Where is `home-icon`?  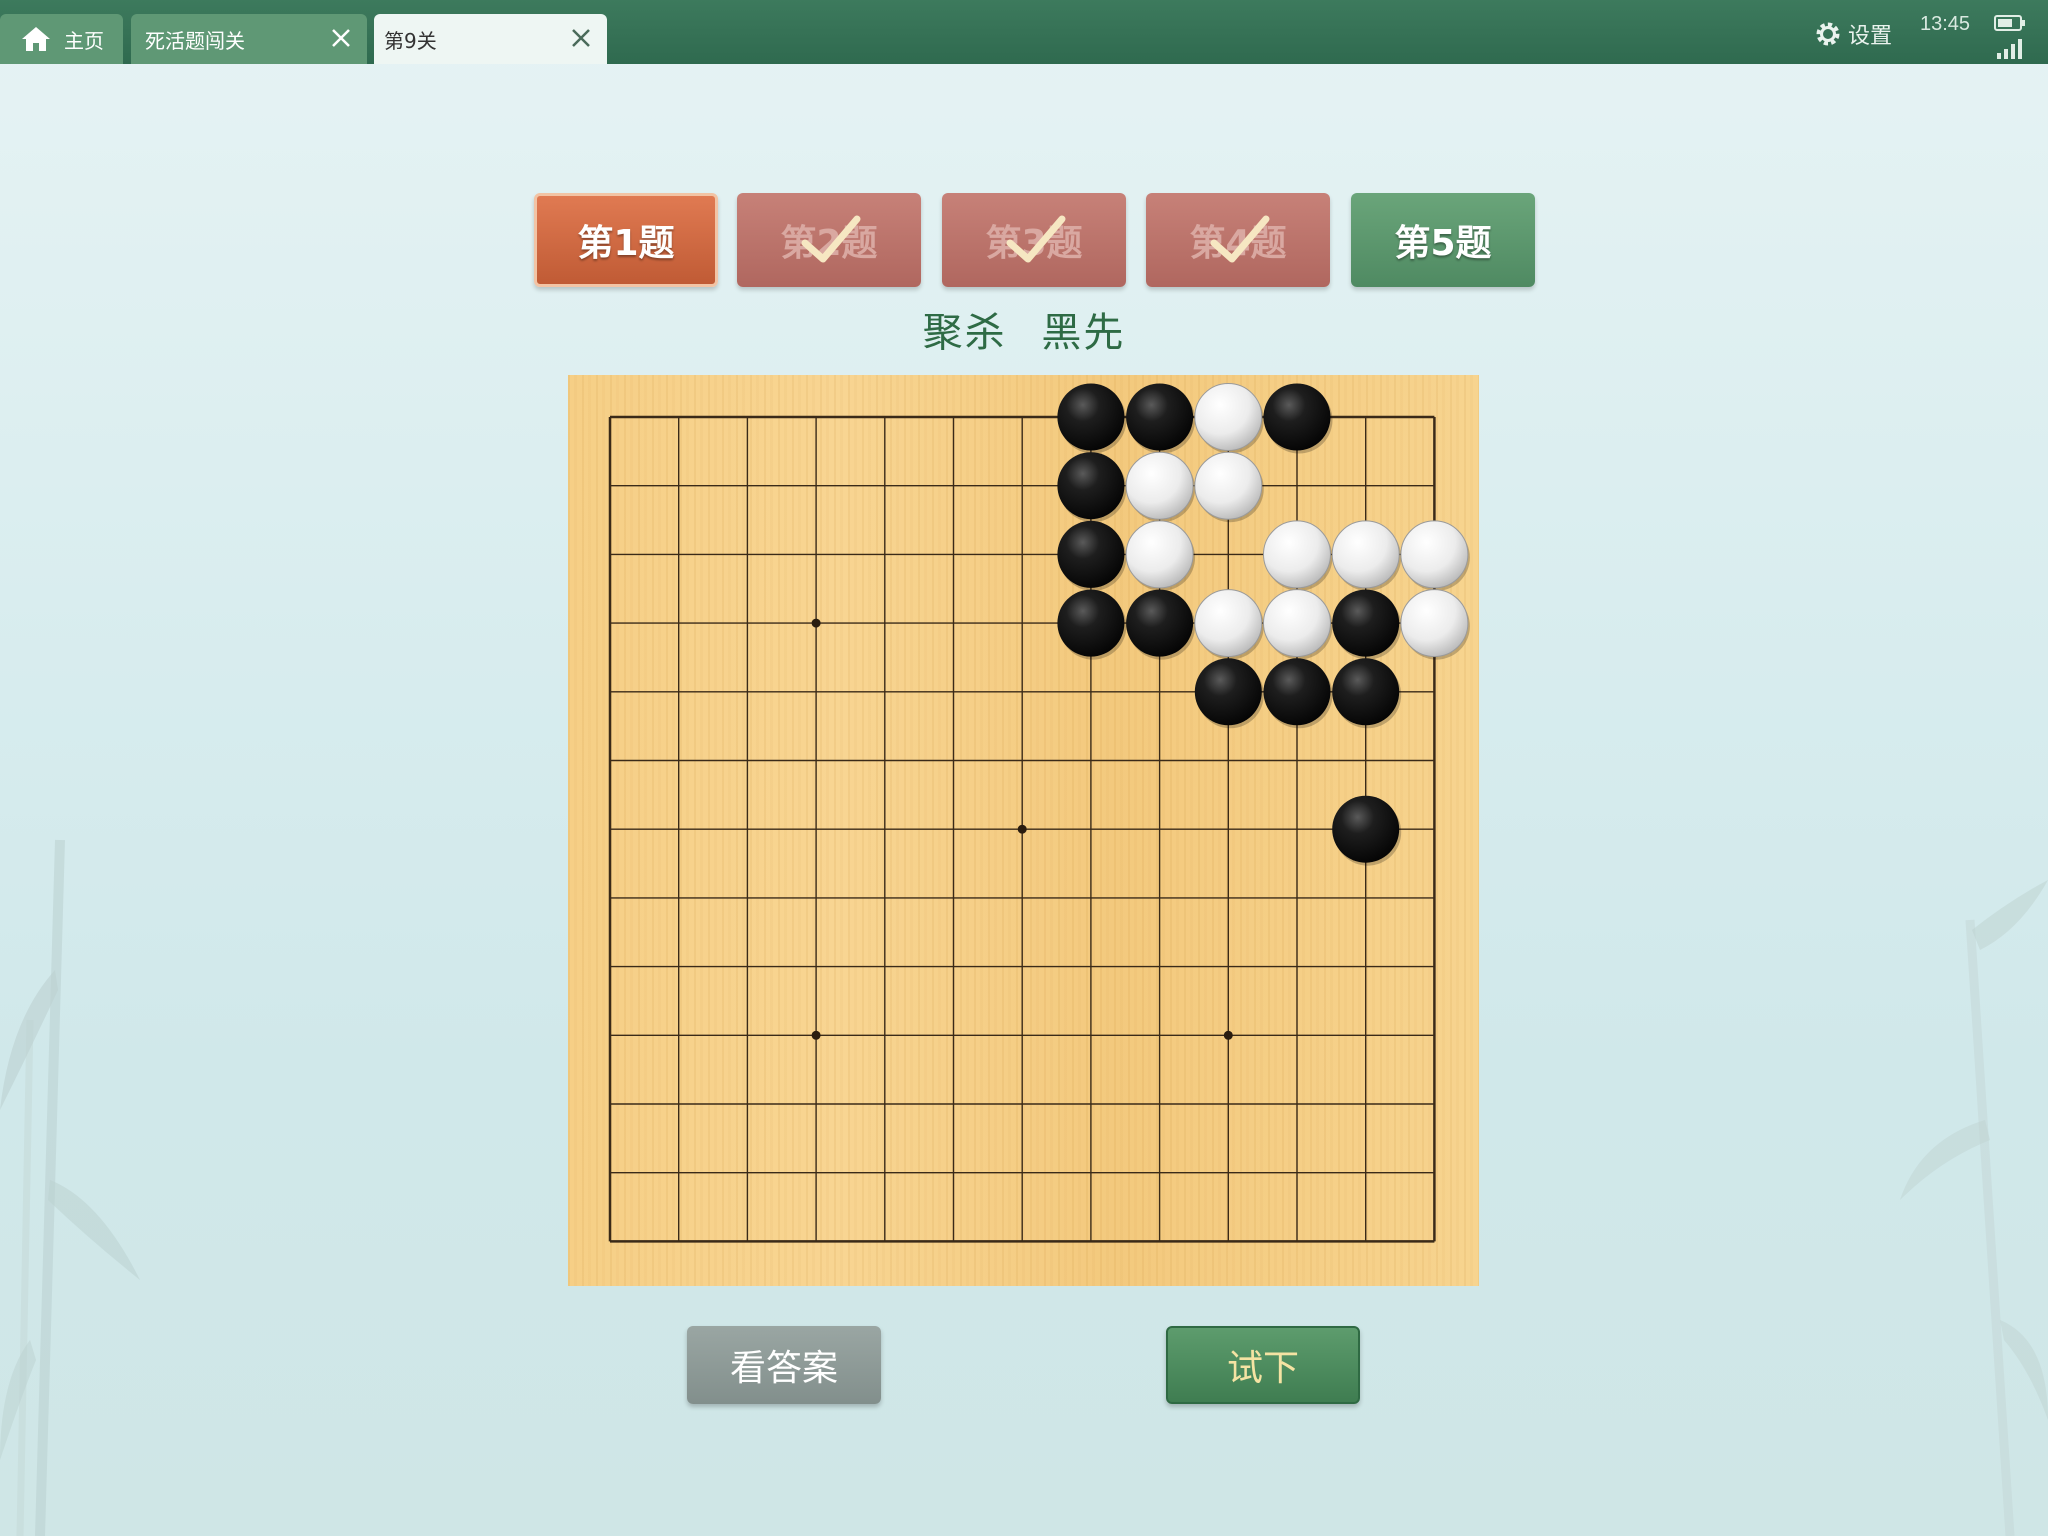 home-icon is located at coordinates (36, 39).